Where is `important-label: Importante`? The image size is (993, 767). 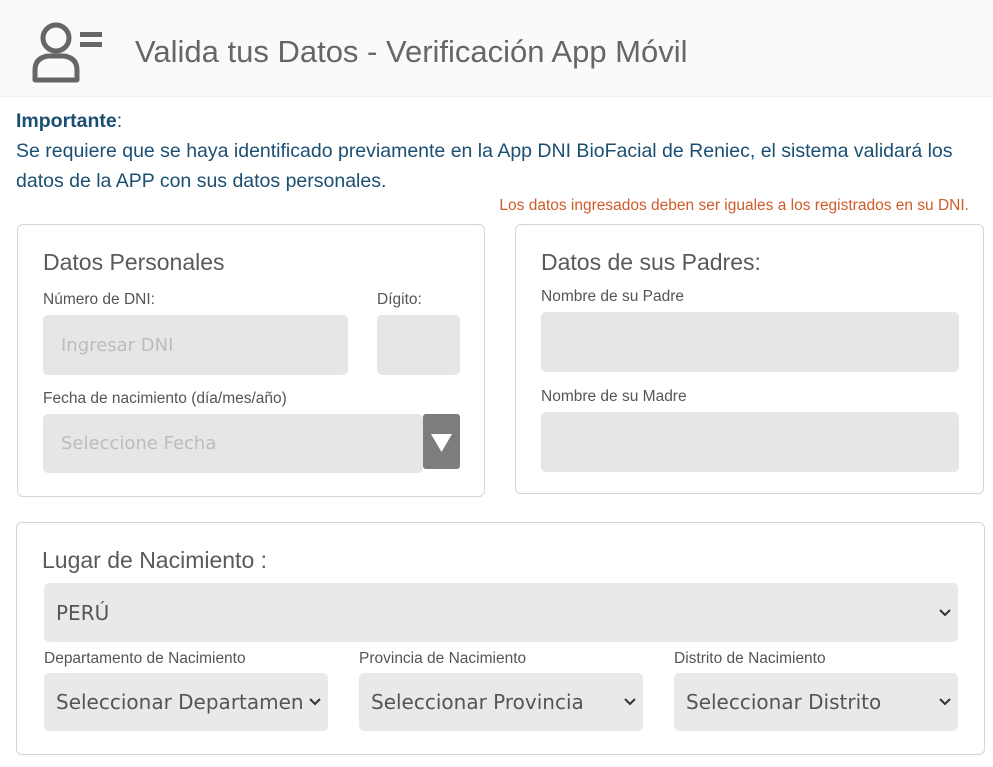 important-label: Importante is located at coordinates (66, 121).